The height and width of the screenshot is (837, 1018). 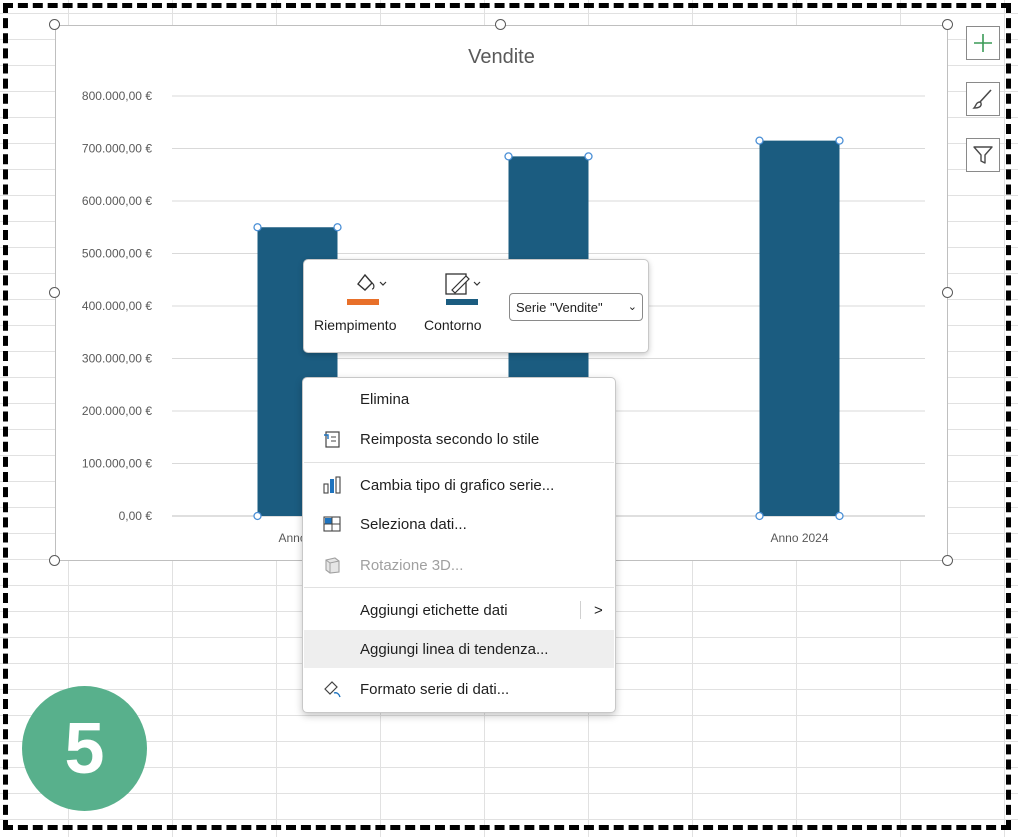 What do you see at coordinates (332, 565) in the screenshot?
I see `rotation-3d-icon` at bounding box center [332, 565].